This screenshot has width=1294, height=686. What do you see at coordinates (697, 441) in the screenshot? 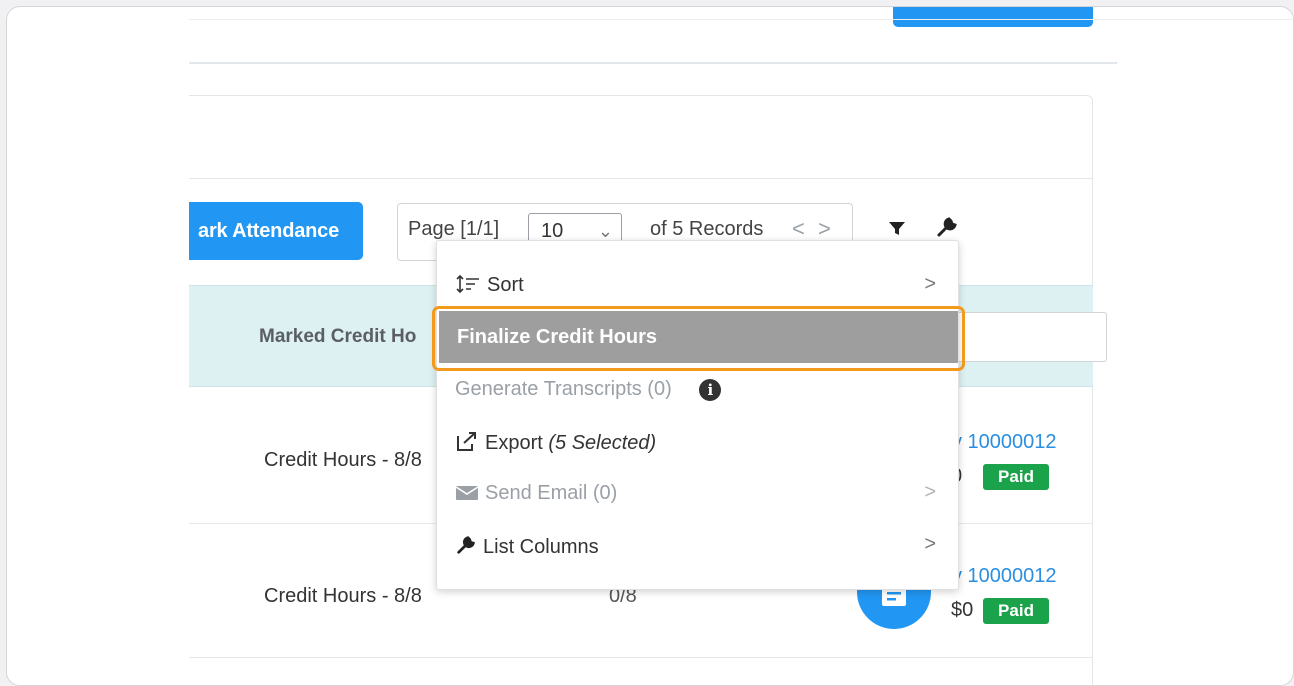
I see `menu-item-export: Export (5 Selected)` at bounding box center [697, 441].